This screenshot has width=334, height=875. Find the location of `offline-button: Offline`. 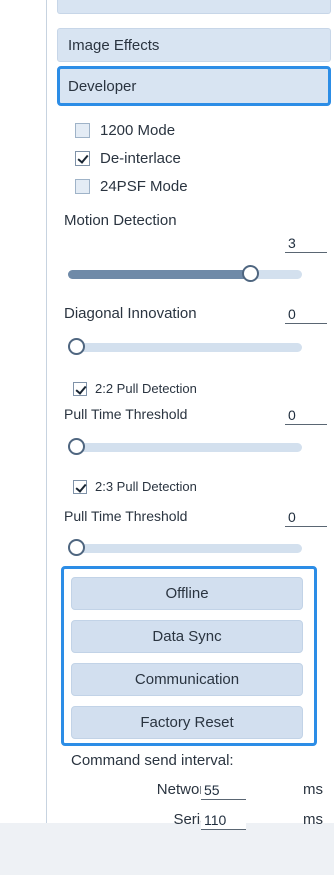

offline-button: Offline is located at coordinates (187, 593).